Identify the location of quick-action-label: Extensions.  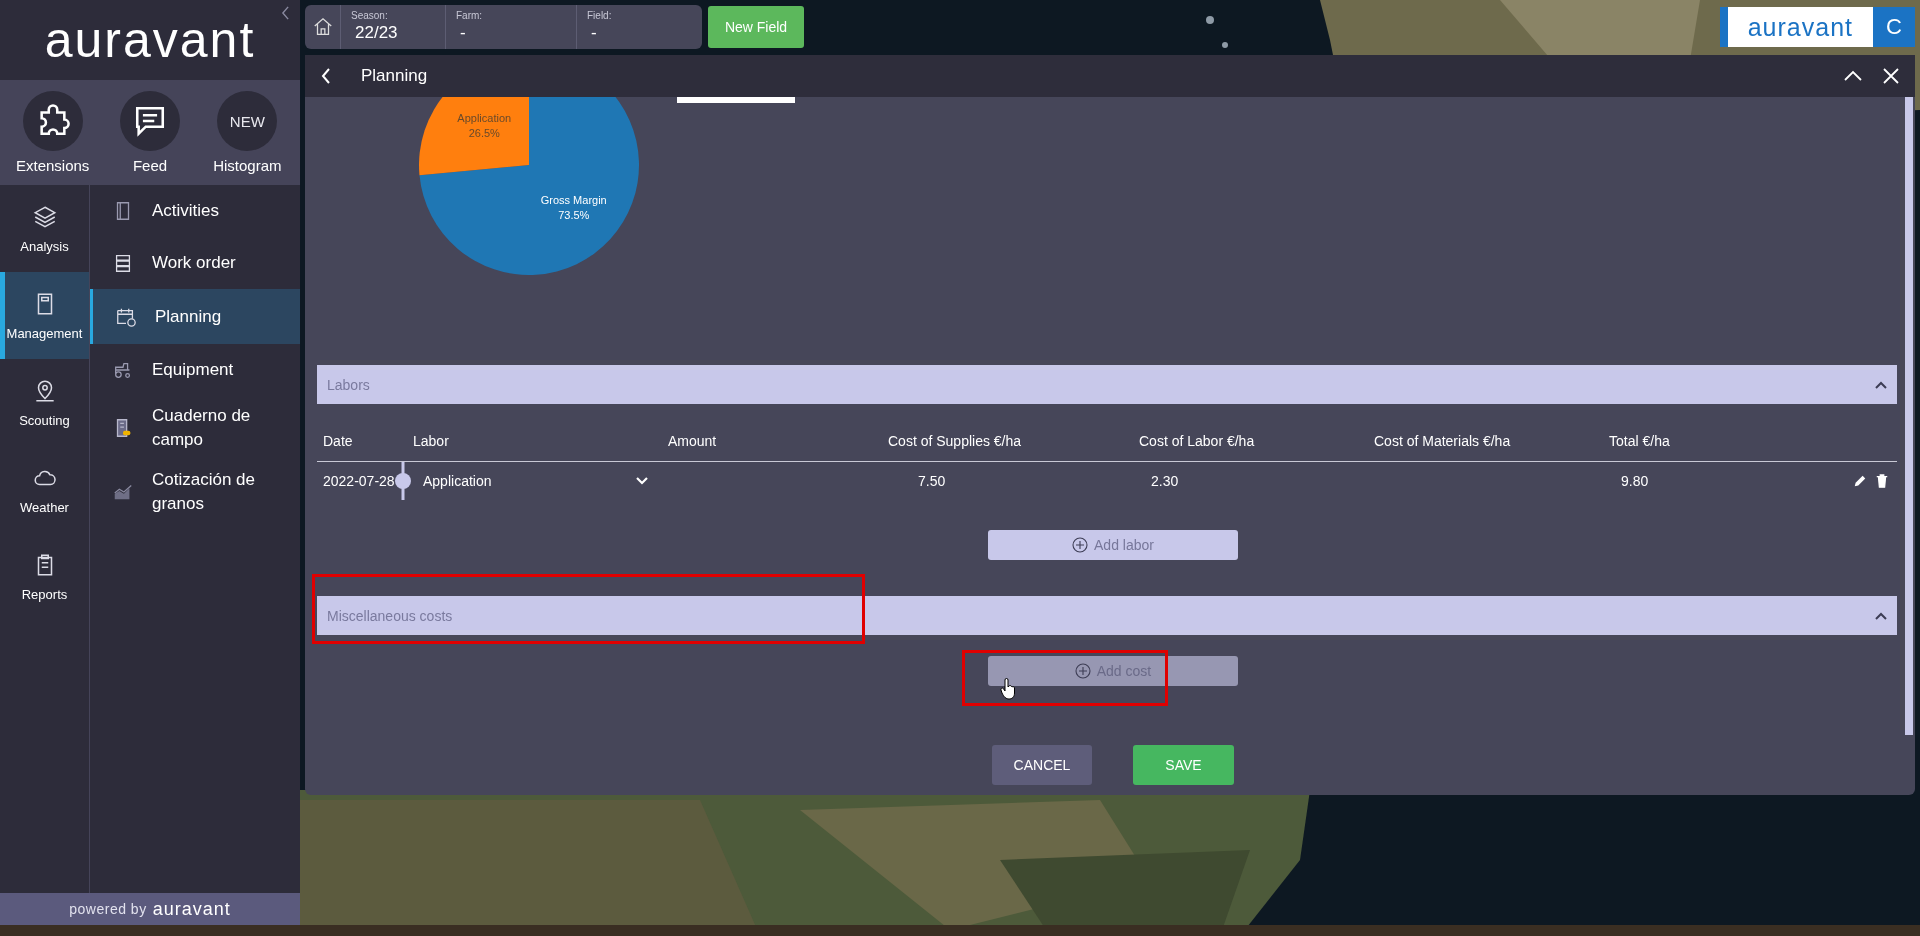
(52, 165).